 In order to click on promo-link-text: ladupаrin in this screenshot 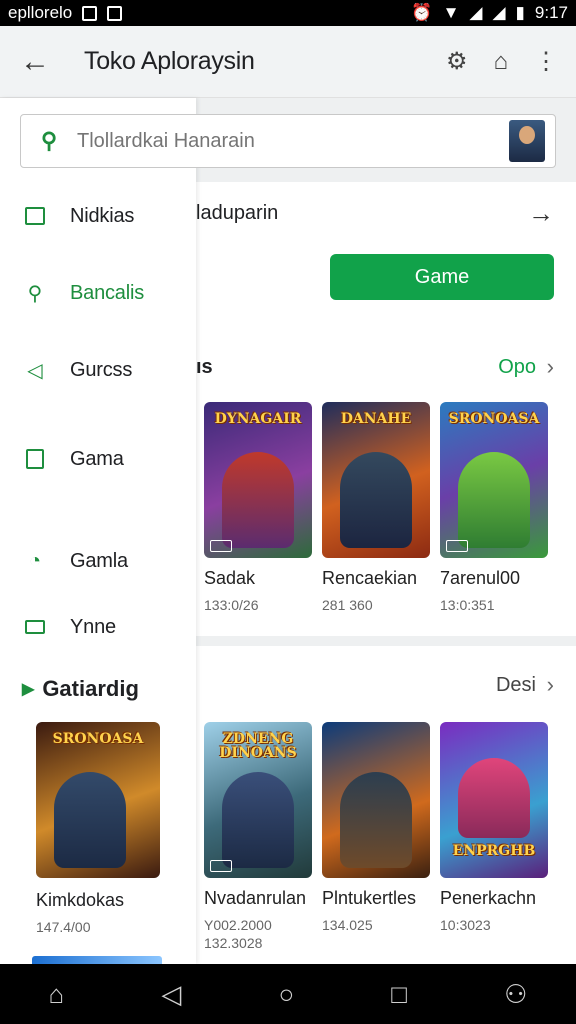, I will do `click(237, 213)`.